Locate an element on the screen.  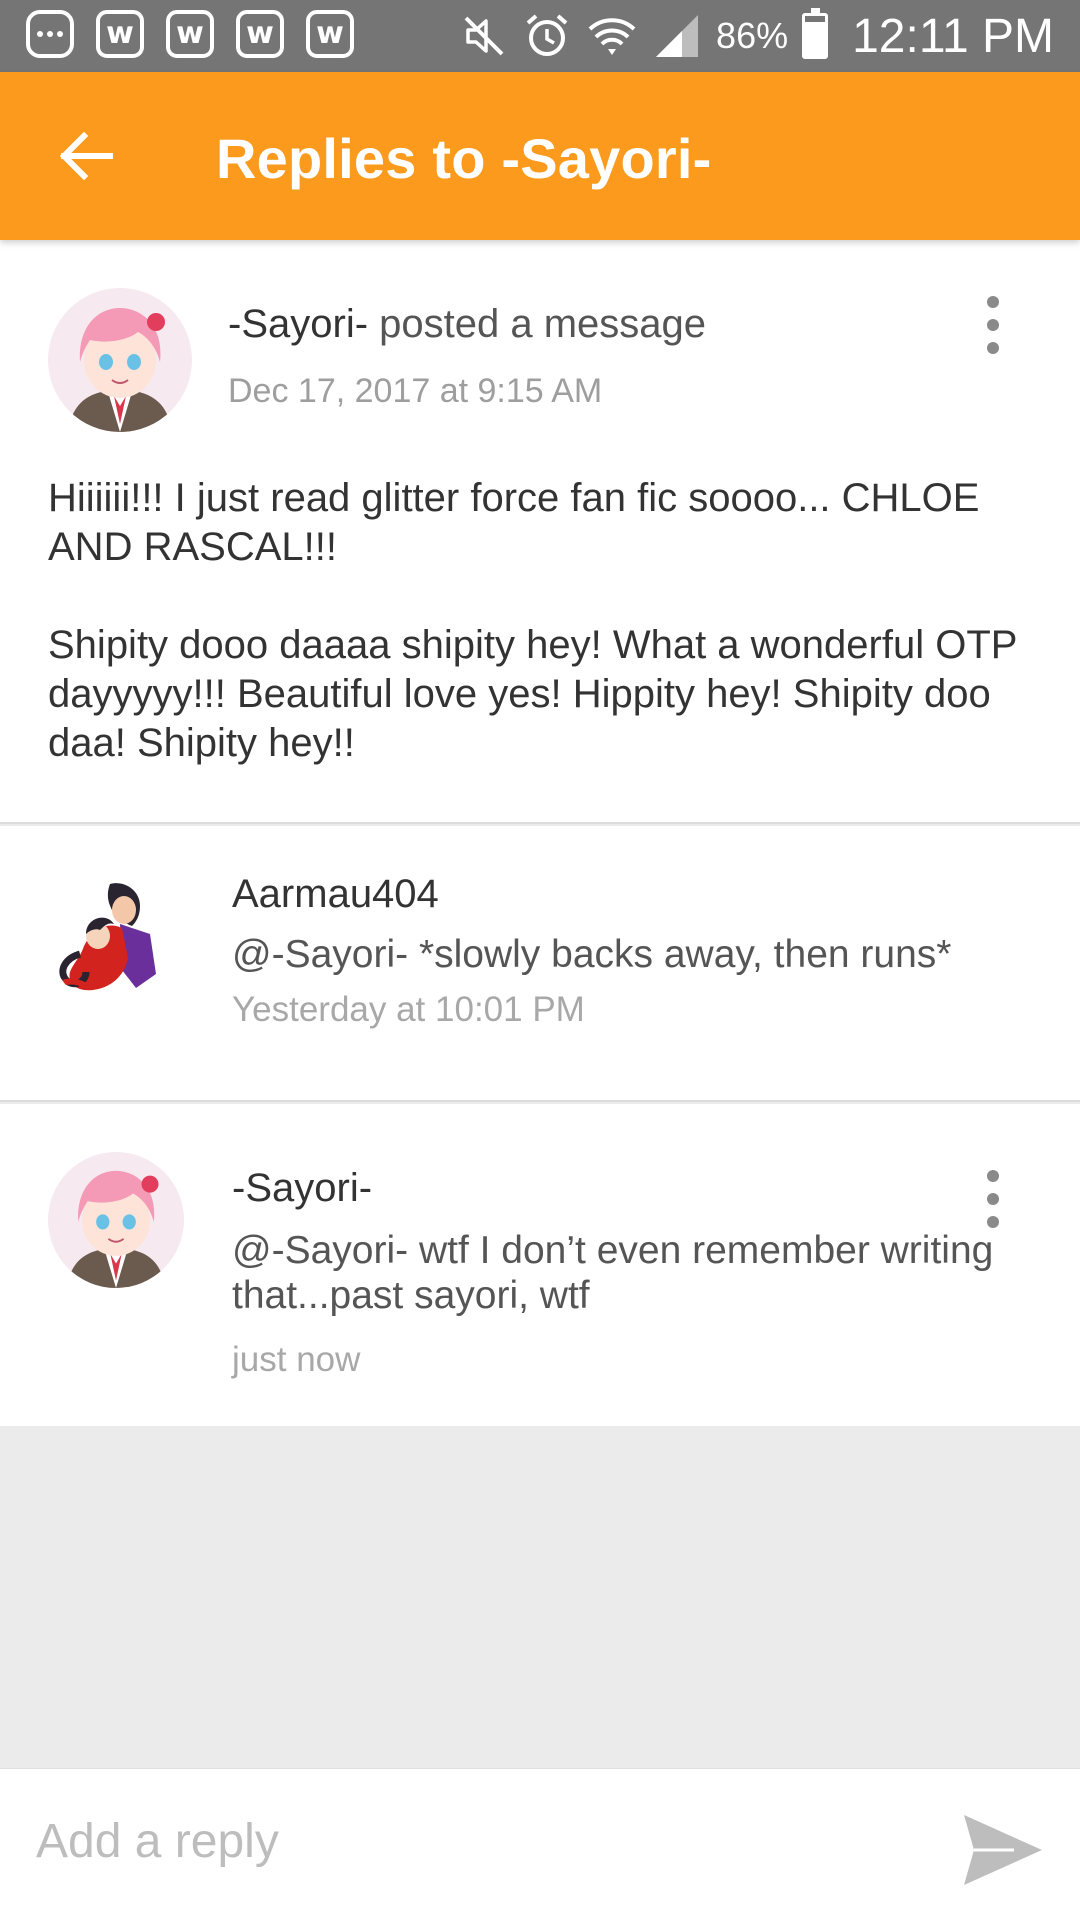
arrow-left-icon is located at coordinates (86, 156).